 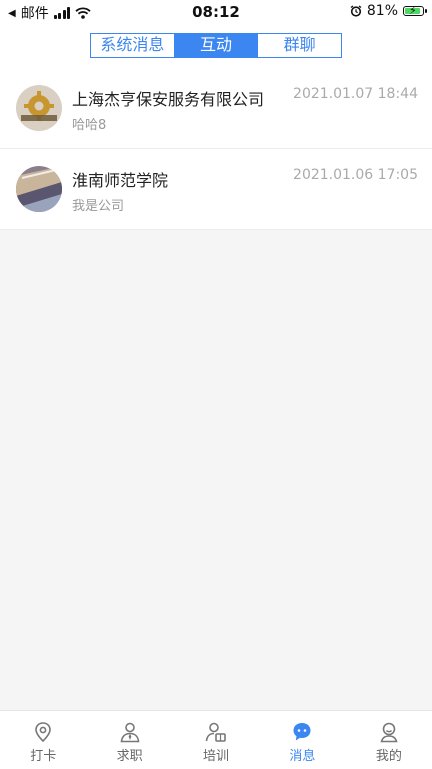 I want to click on tab-interaction: 互动, so click(x=215, y=45).